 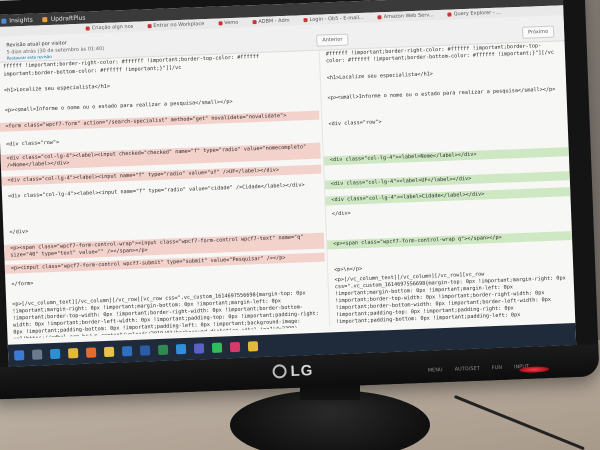 I want to click on menu-button: MENU, so click(x=435, y=370).